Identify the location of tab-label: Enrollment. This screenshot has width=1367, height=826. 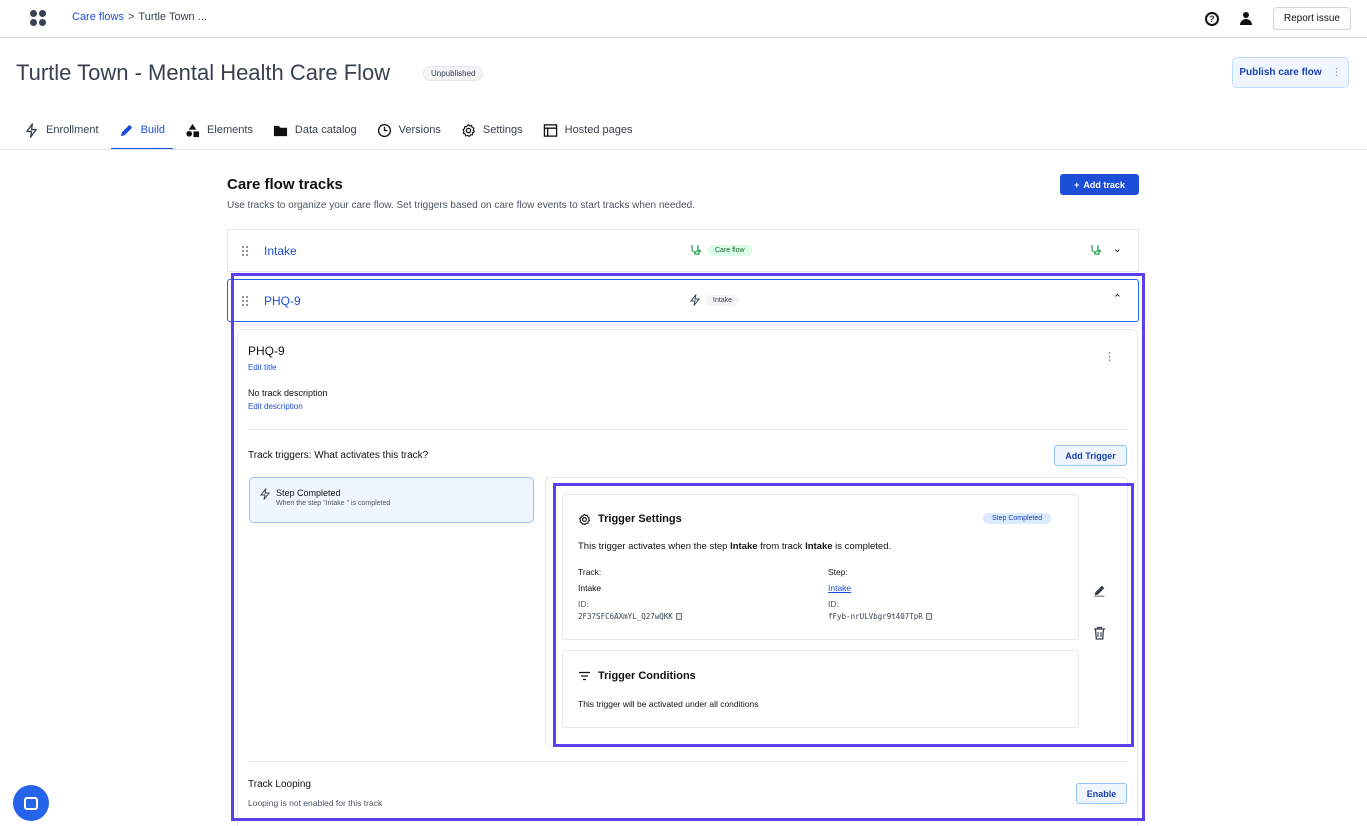
(72, 130).